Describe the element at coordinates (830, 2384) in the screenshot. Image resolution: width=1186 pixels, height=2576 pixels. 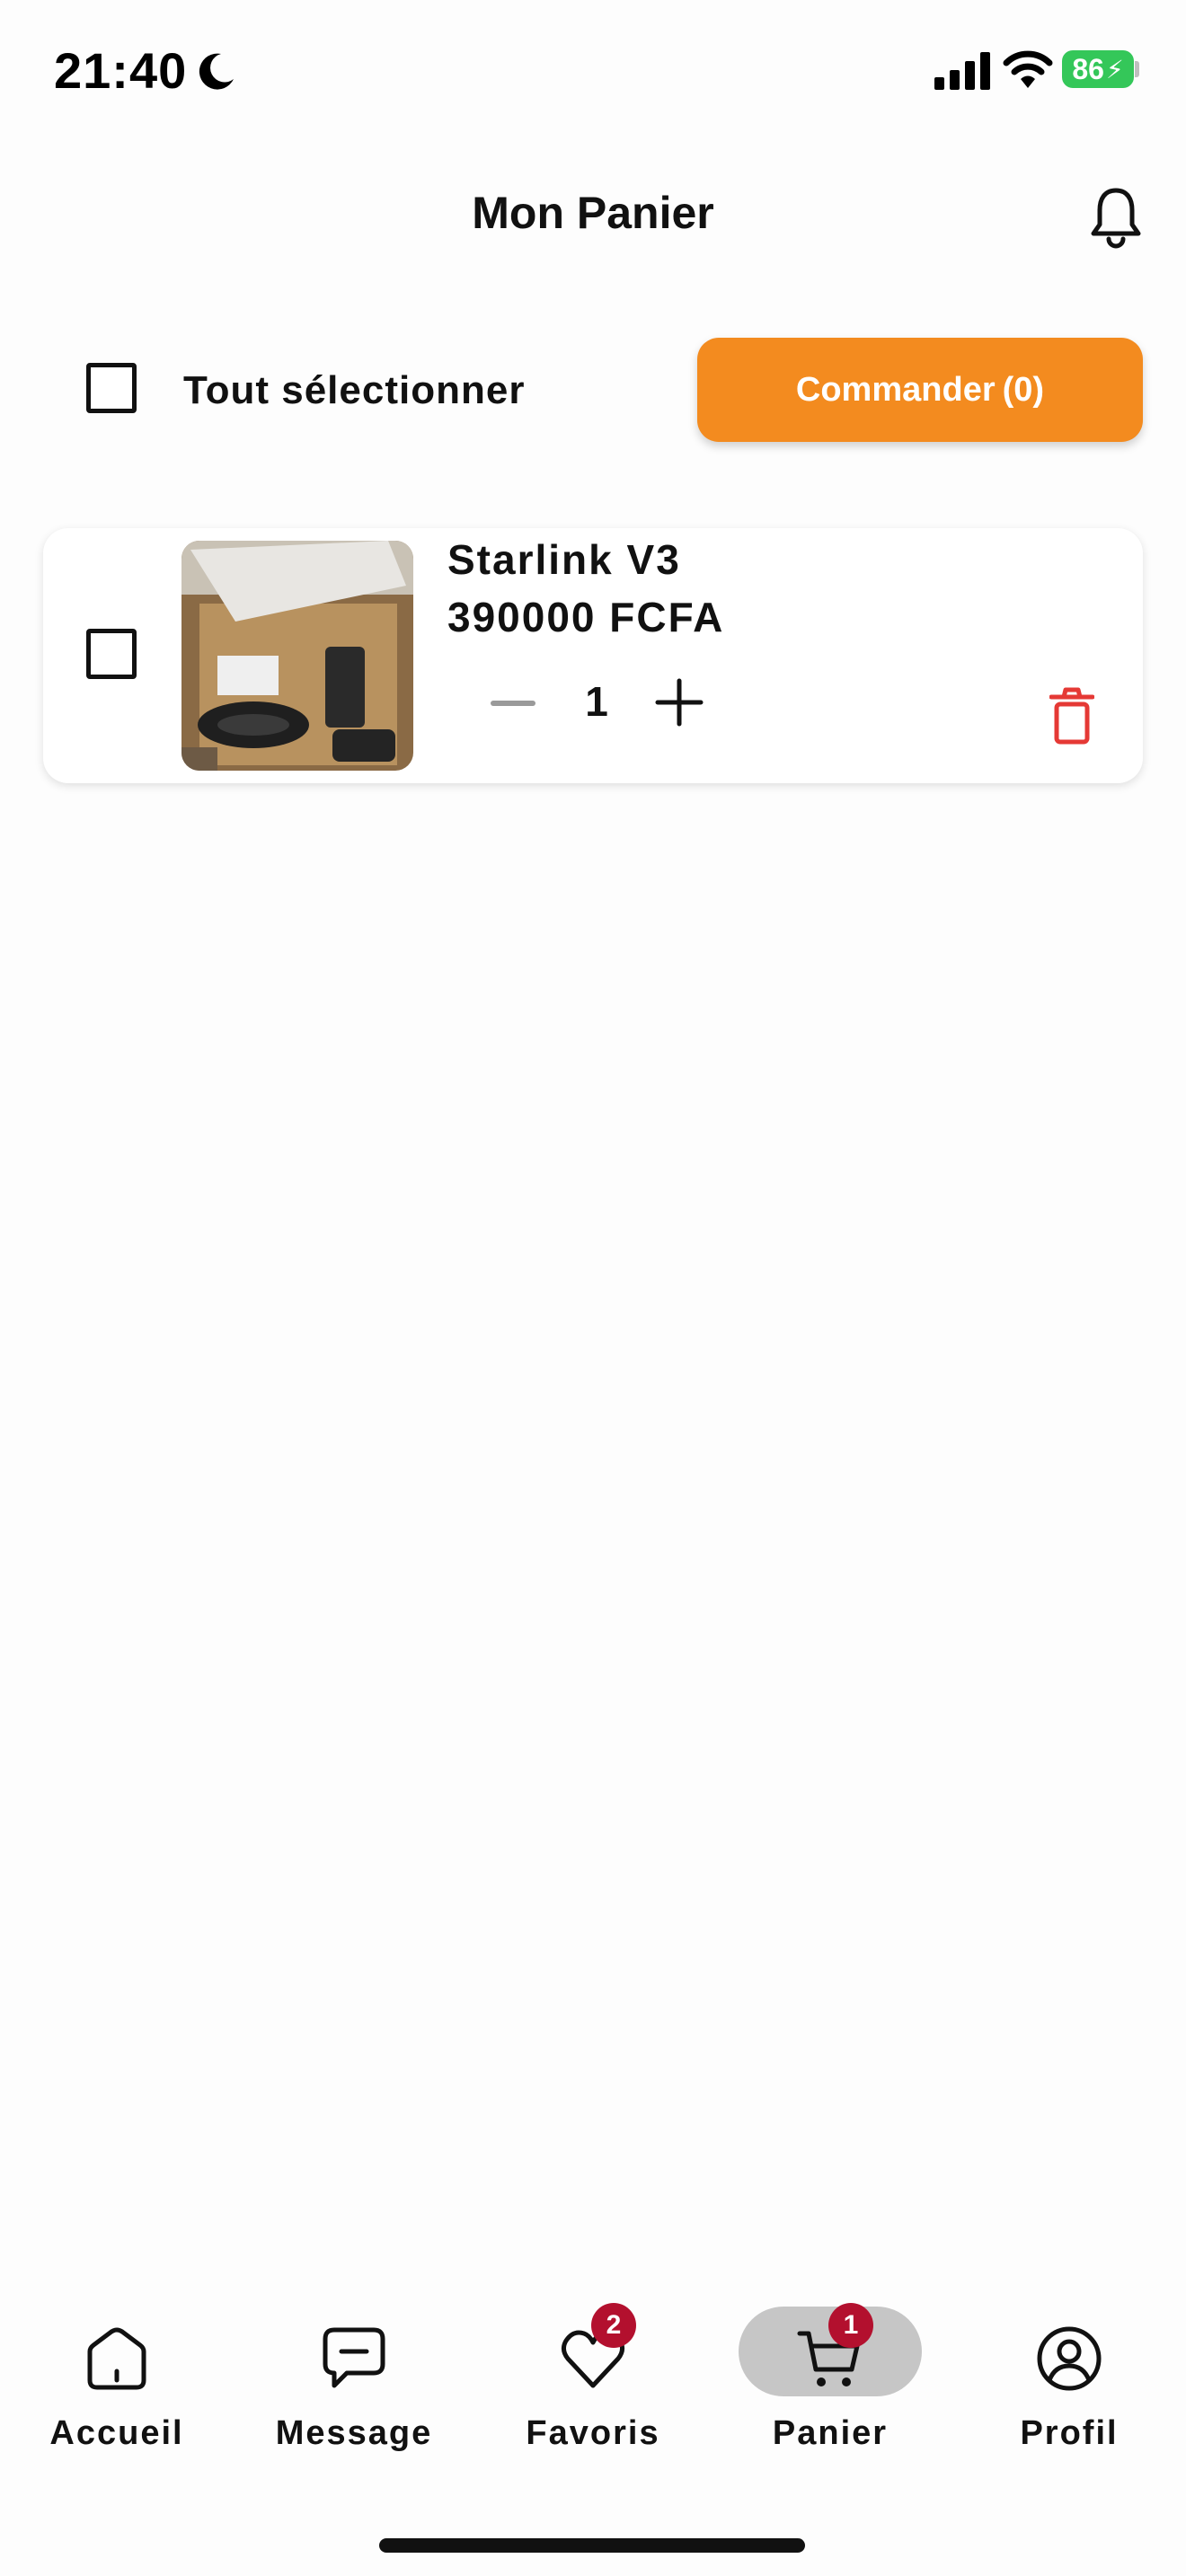
I see `nav-item-panier: 1 Panier` at that location.